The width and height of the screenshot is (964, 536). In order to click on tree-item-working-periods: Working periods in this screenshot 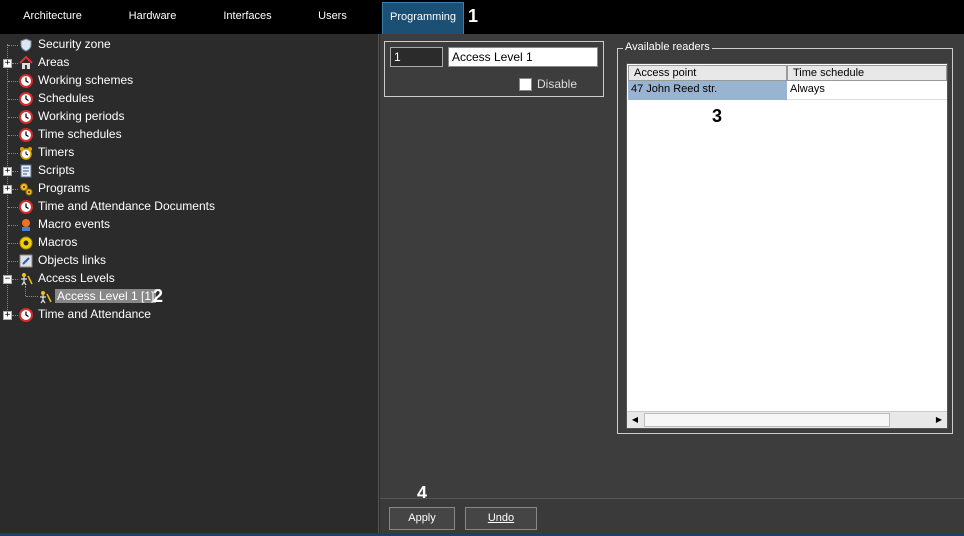, I will do `click(189, 117)`.